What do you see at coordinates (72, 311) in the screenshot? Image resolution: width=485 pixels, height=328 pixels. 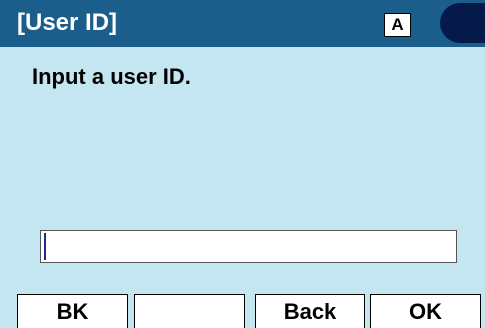 I see `softkey-bk: BK` at bounding box center [72, 311].